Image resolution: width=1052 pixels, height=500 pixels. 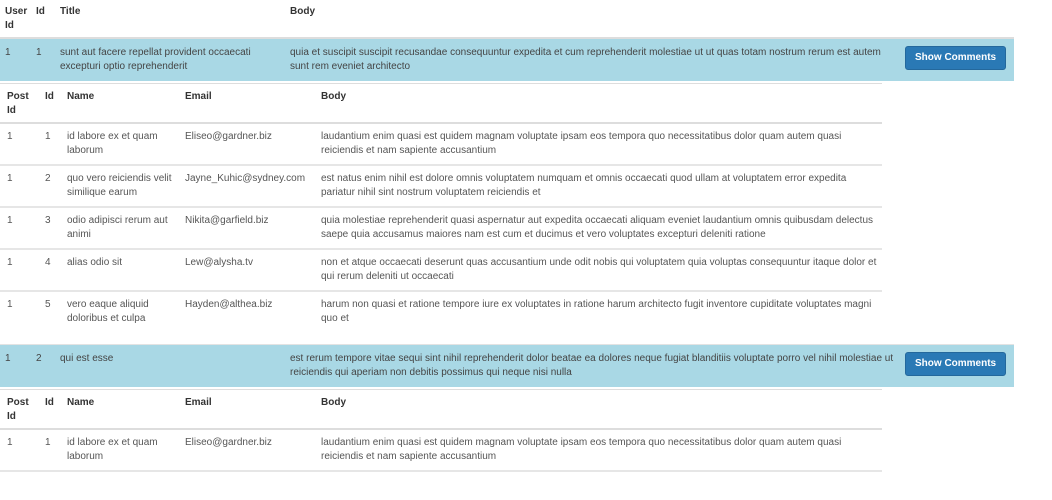 What do you see at coordinates (49, 270) in the screenshot?
I see `comment-id: 4` at bounding box center [49, 270].